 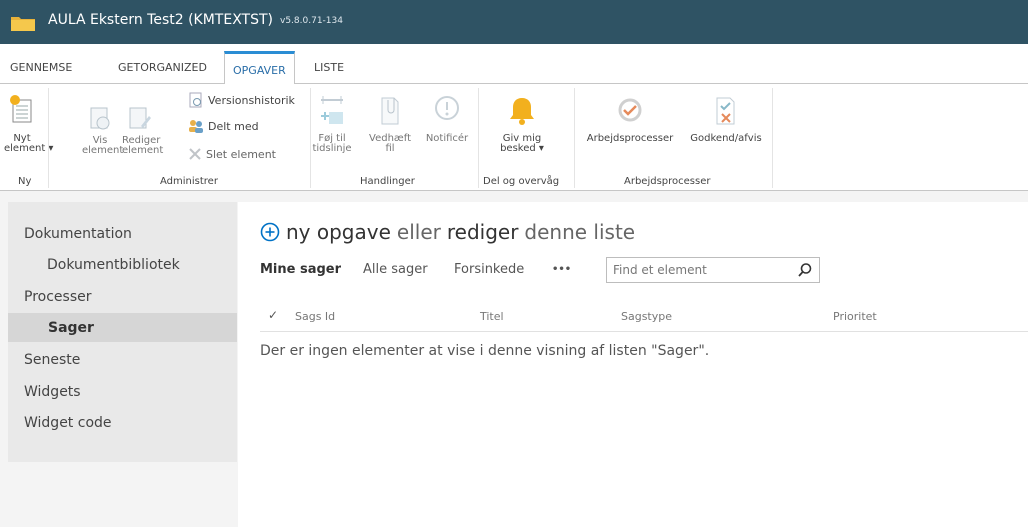 I want to click on group-administrer: Administrer, so click(x=189, y=181).